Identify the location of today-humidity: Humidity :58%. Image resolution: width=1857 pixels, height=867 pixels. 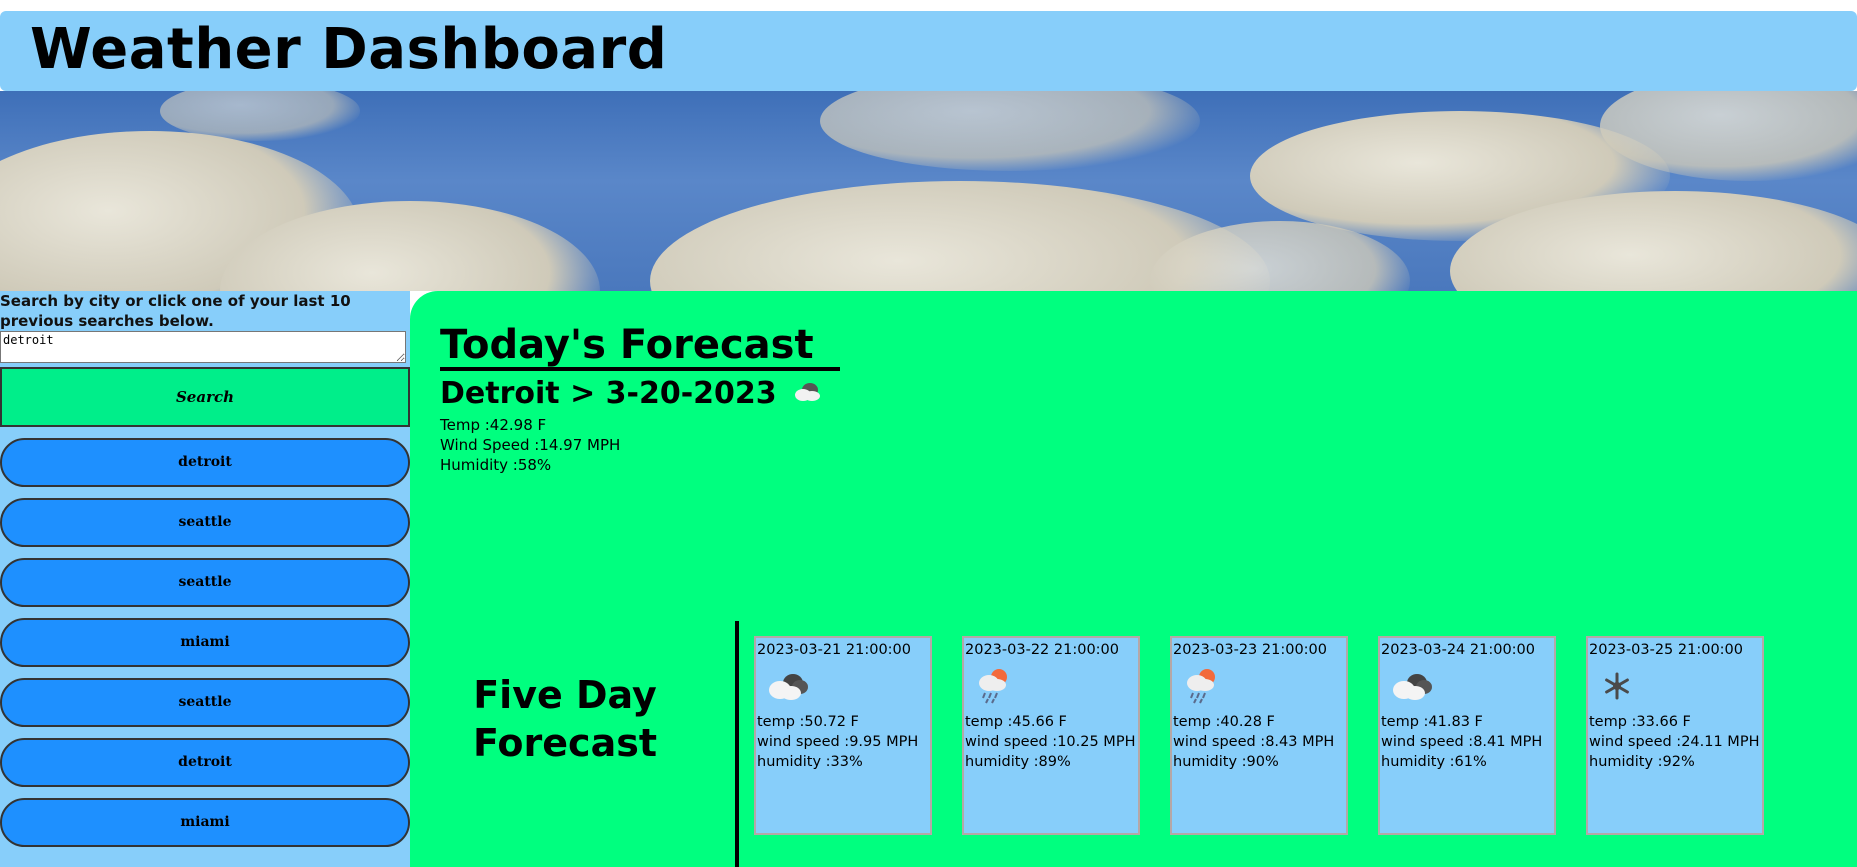
(496, 465).